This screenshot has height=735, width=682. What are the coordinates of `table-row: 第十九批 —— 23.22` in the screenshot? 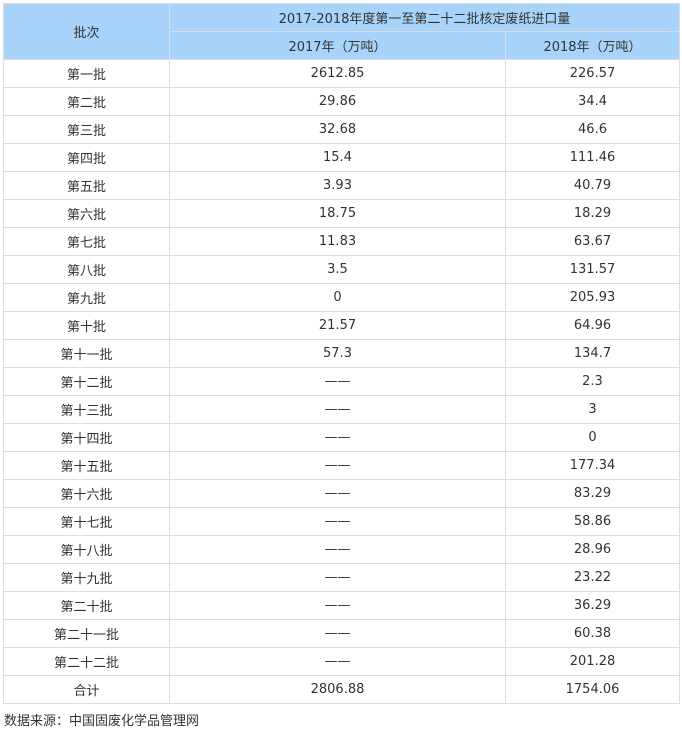 It's located at (342, 577).